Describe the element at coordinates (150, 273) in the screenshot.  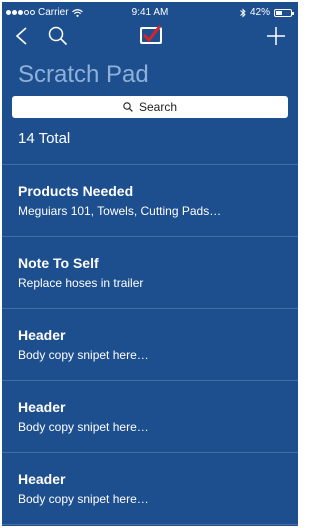
I see `note-item: Note To Self Replace hoses in trailer` at that location.